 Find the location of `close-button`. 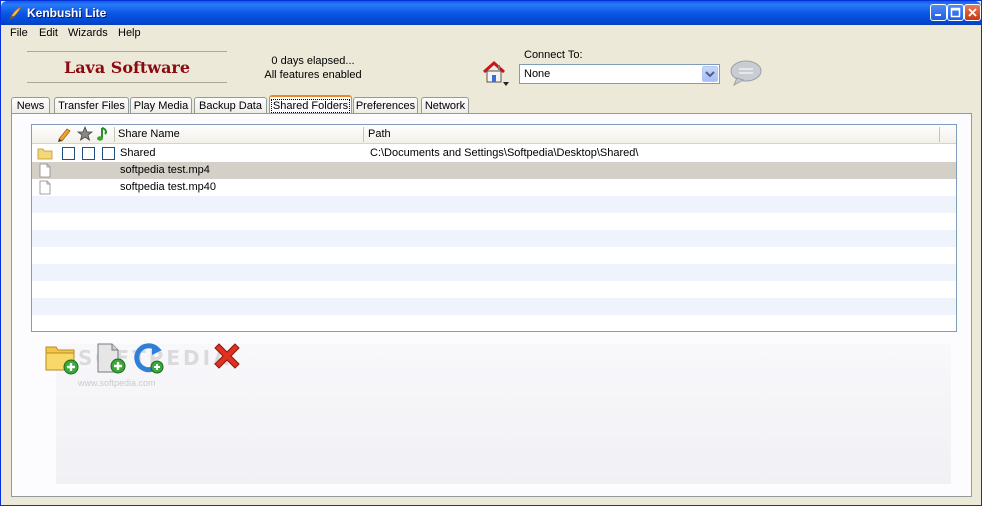

close-button is located at coordinates (972, 12).